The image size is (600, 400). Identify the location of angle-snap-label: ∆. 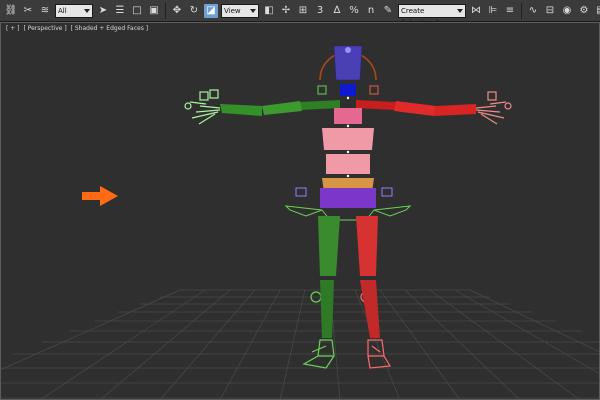
(337, 10).